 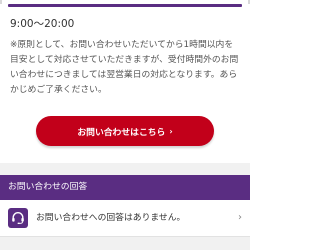 I want to click on business-hours: 9:00～20:00, so click(x=42, y=24).